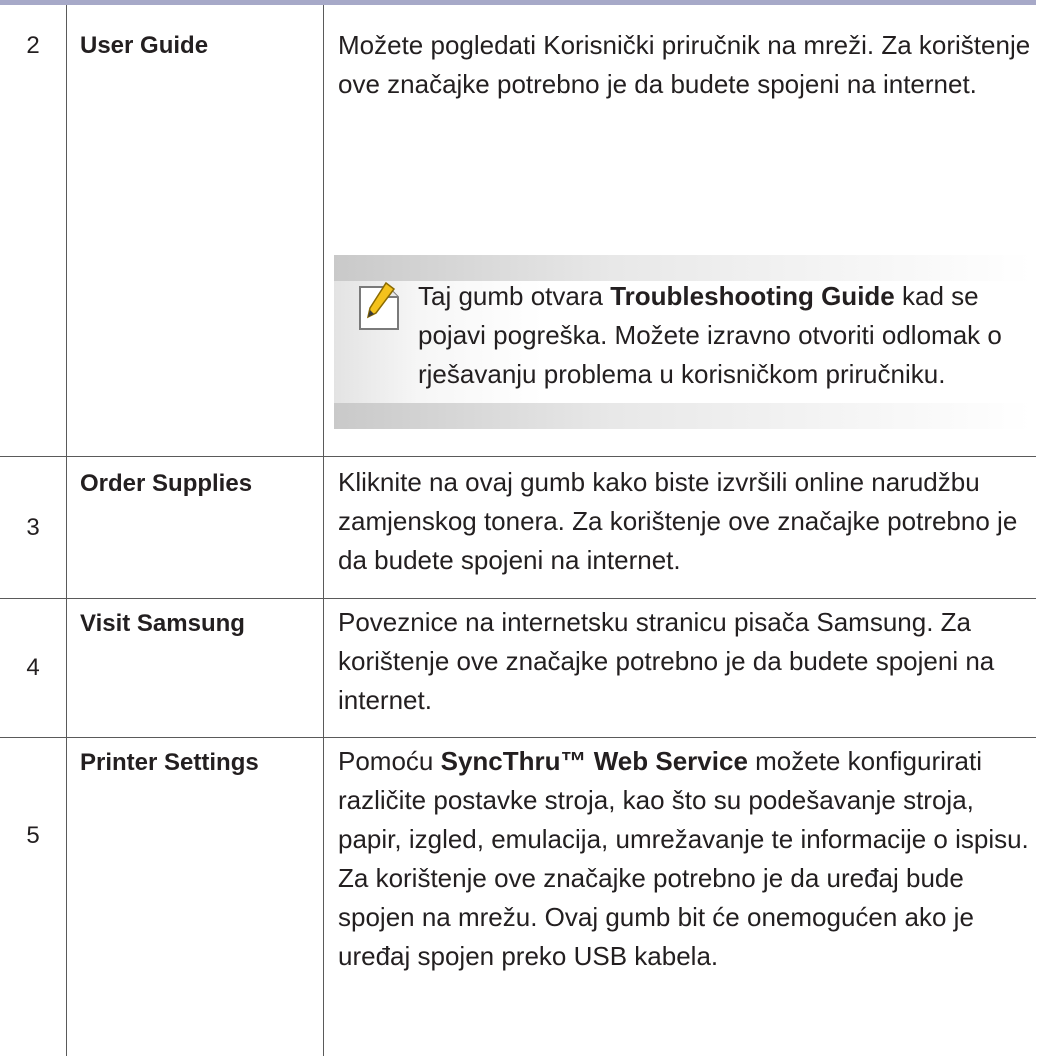  Describe the element at coordinates (33, 667) in the screenshot. I see `row-number: 4` at that location.